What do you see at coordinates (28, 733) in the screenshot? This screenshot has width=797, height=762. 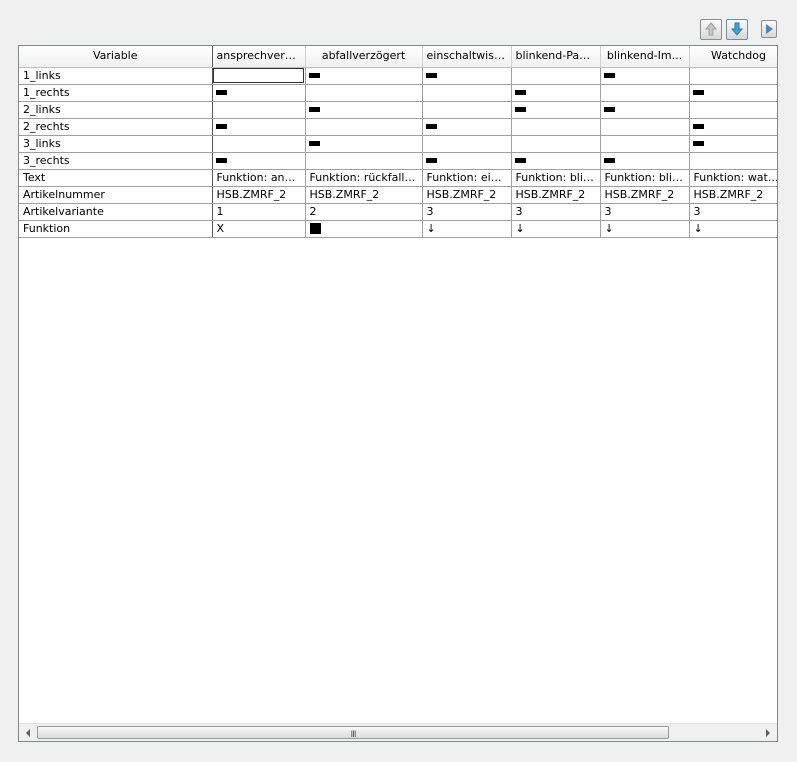 I see `scroll-left-icon` at bounding box center [28, 733].